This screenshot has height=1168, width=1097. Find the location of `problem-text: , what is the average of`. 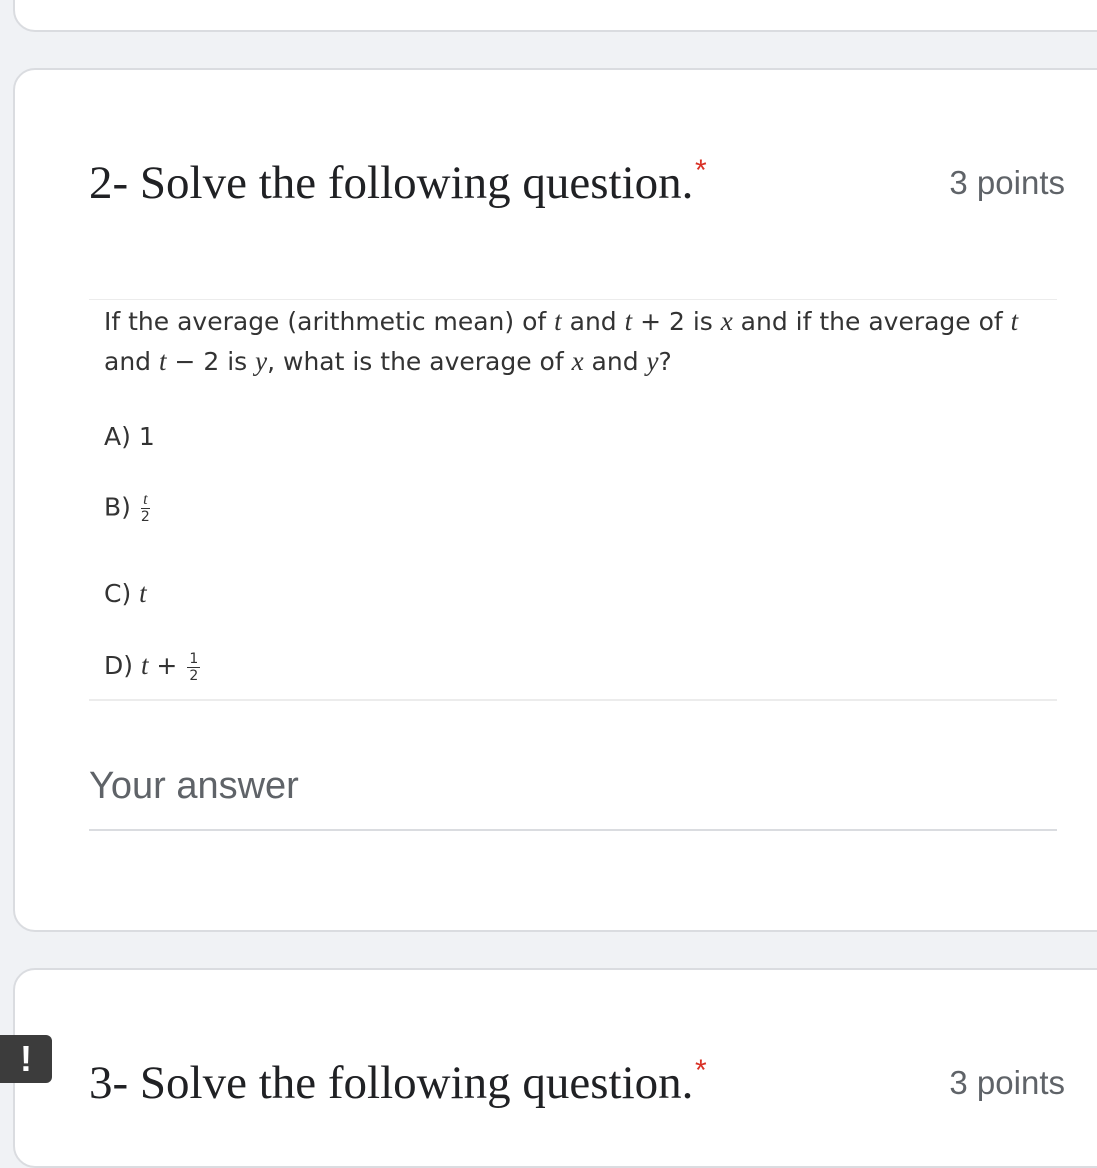

problem-text: , what is the average of is located at coordinates (419, 361).